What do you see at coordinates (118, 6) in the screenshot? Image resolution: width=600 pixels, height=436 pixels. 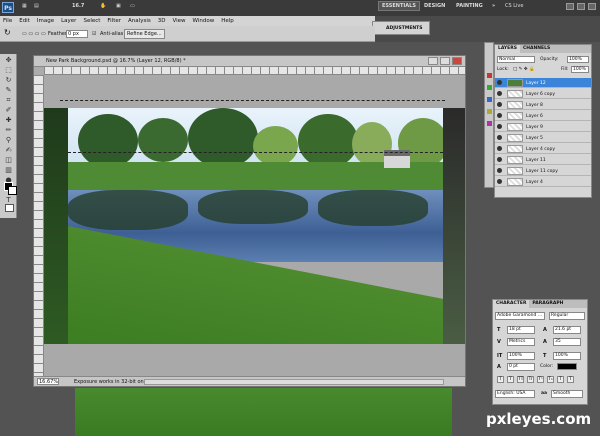 I see `arrange-documents-icon: ▣` at bounding box center [118, 6].